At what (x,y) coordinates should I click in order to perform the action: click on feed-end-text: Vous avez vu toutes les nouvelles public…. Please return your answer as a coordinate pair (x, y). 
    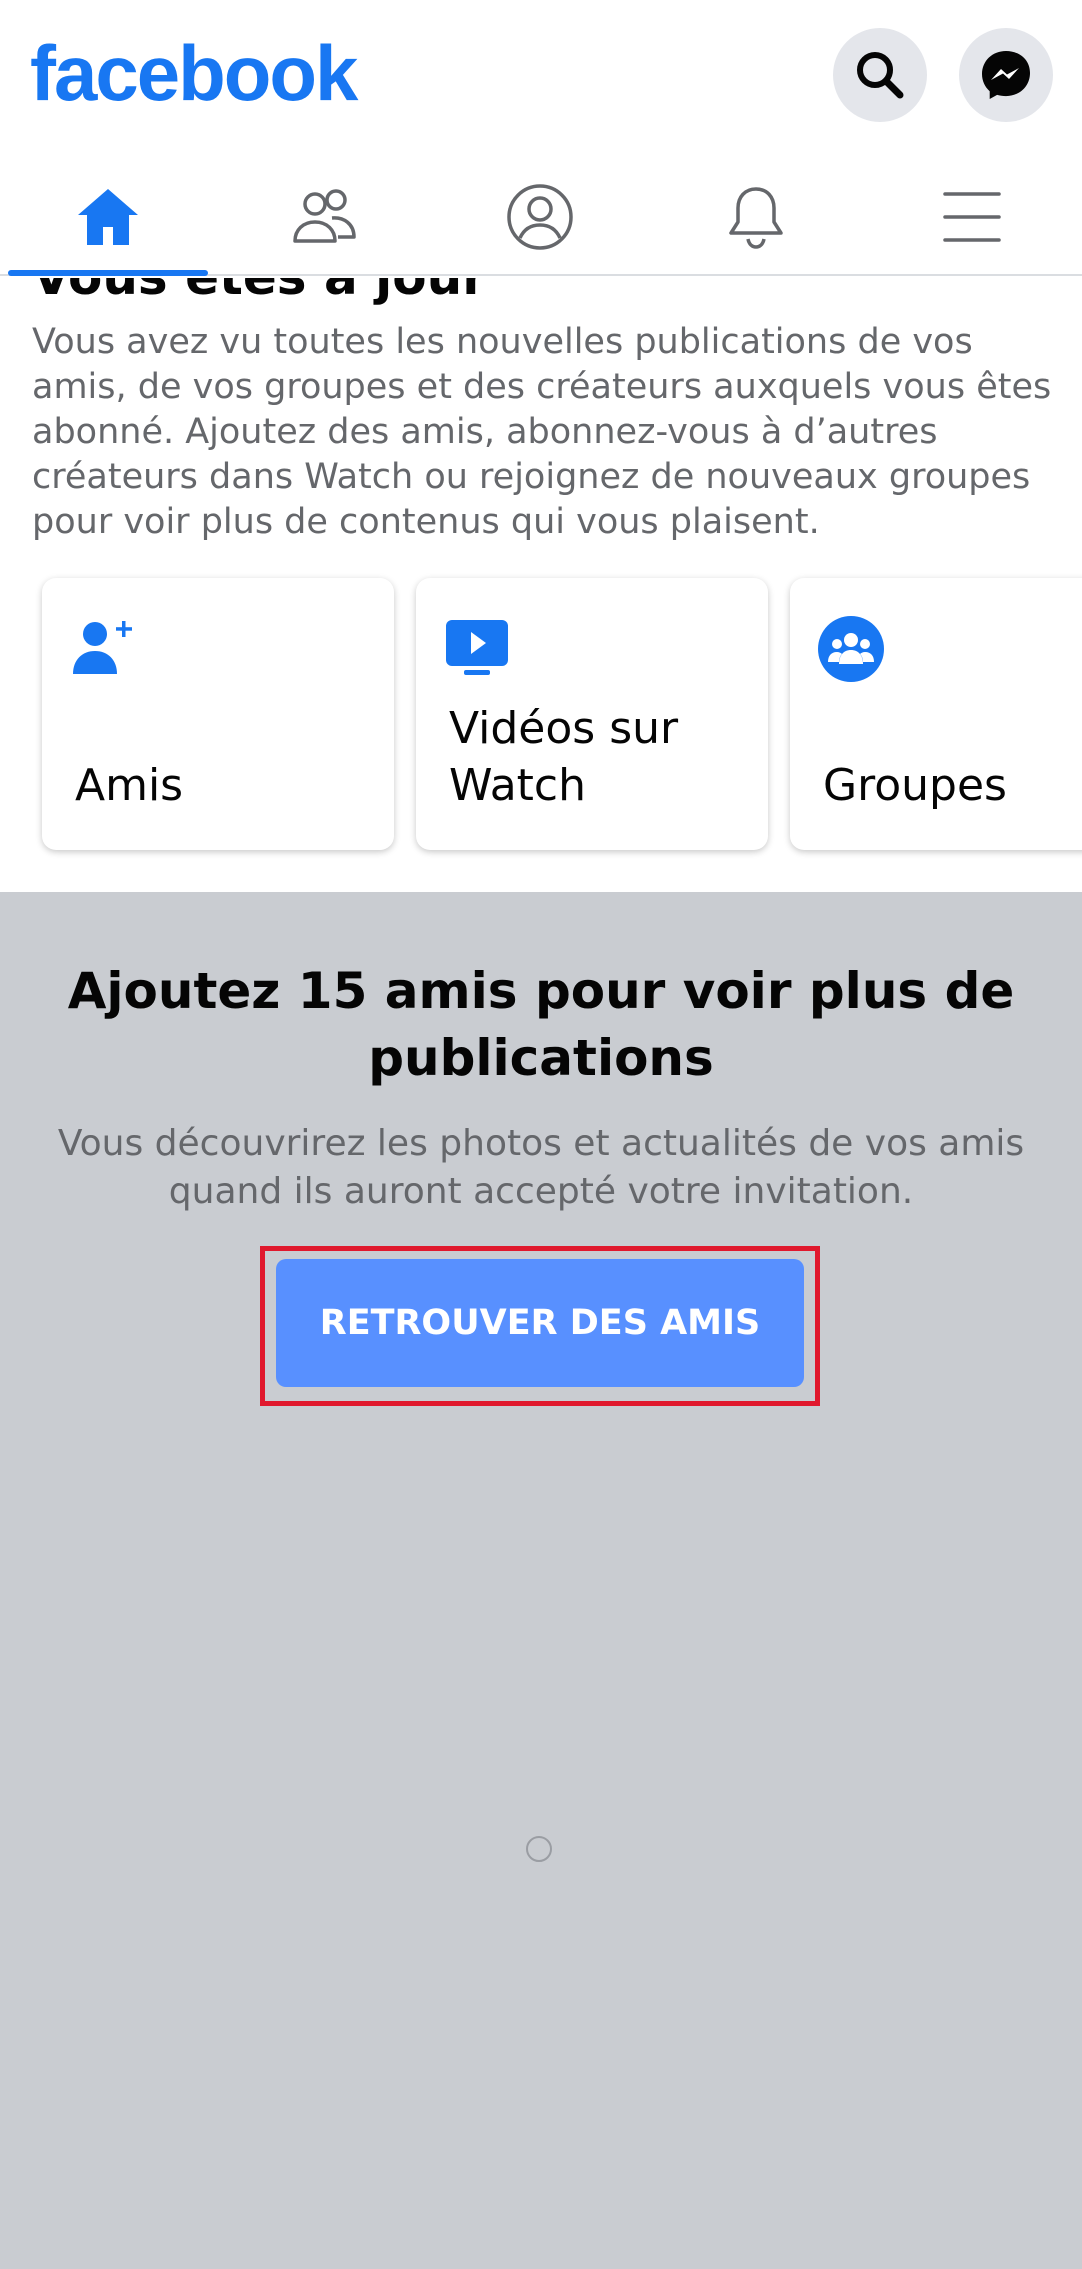
    Looking at the image, I should click on (542, 432).